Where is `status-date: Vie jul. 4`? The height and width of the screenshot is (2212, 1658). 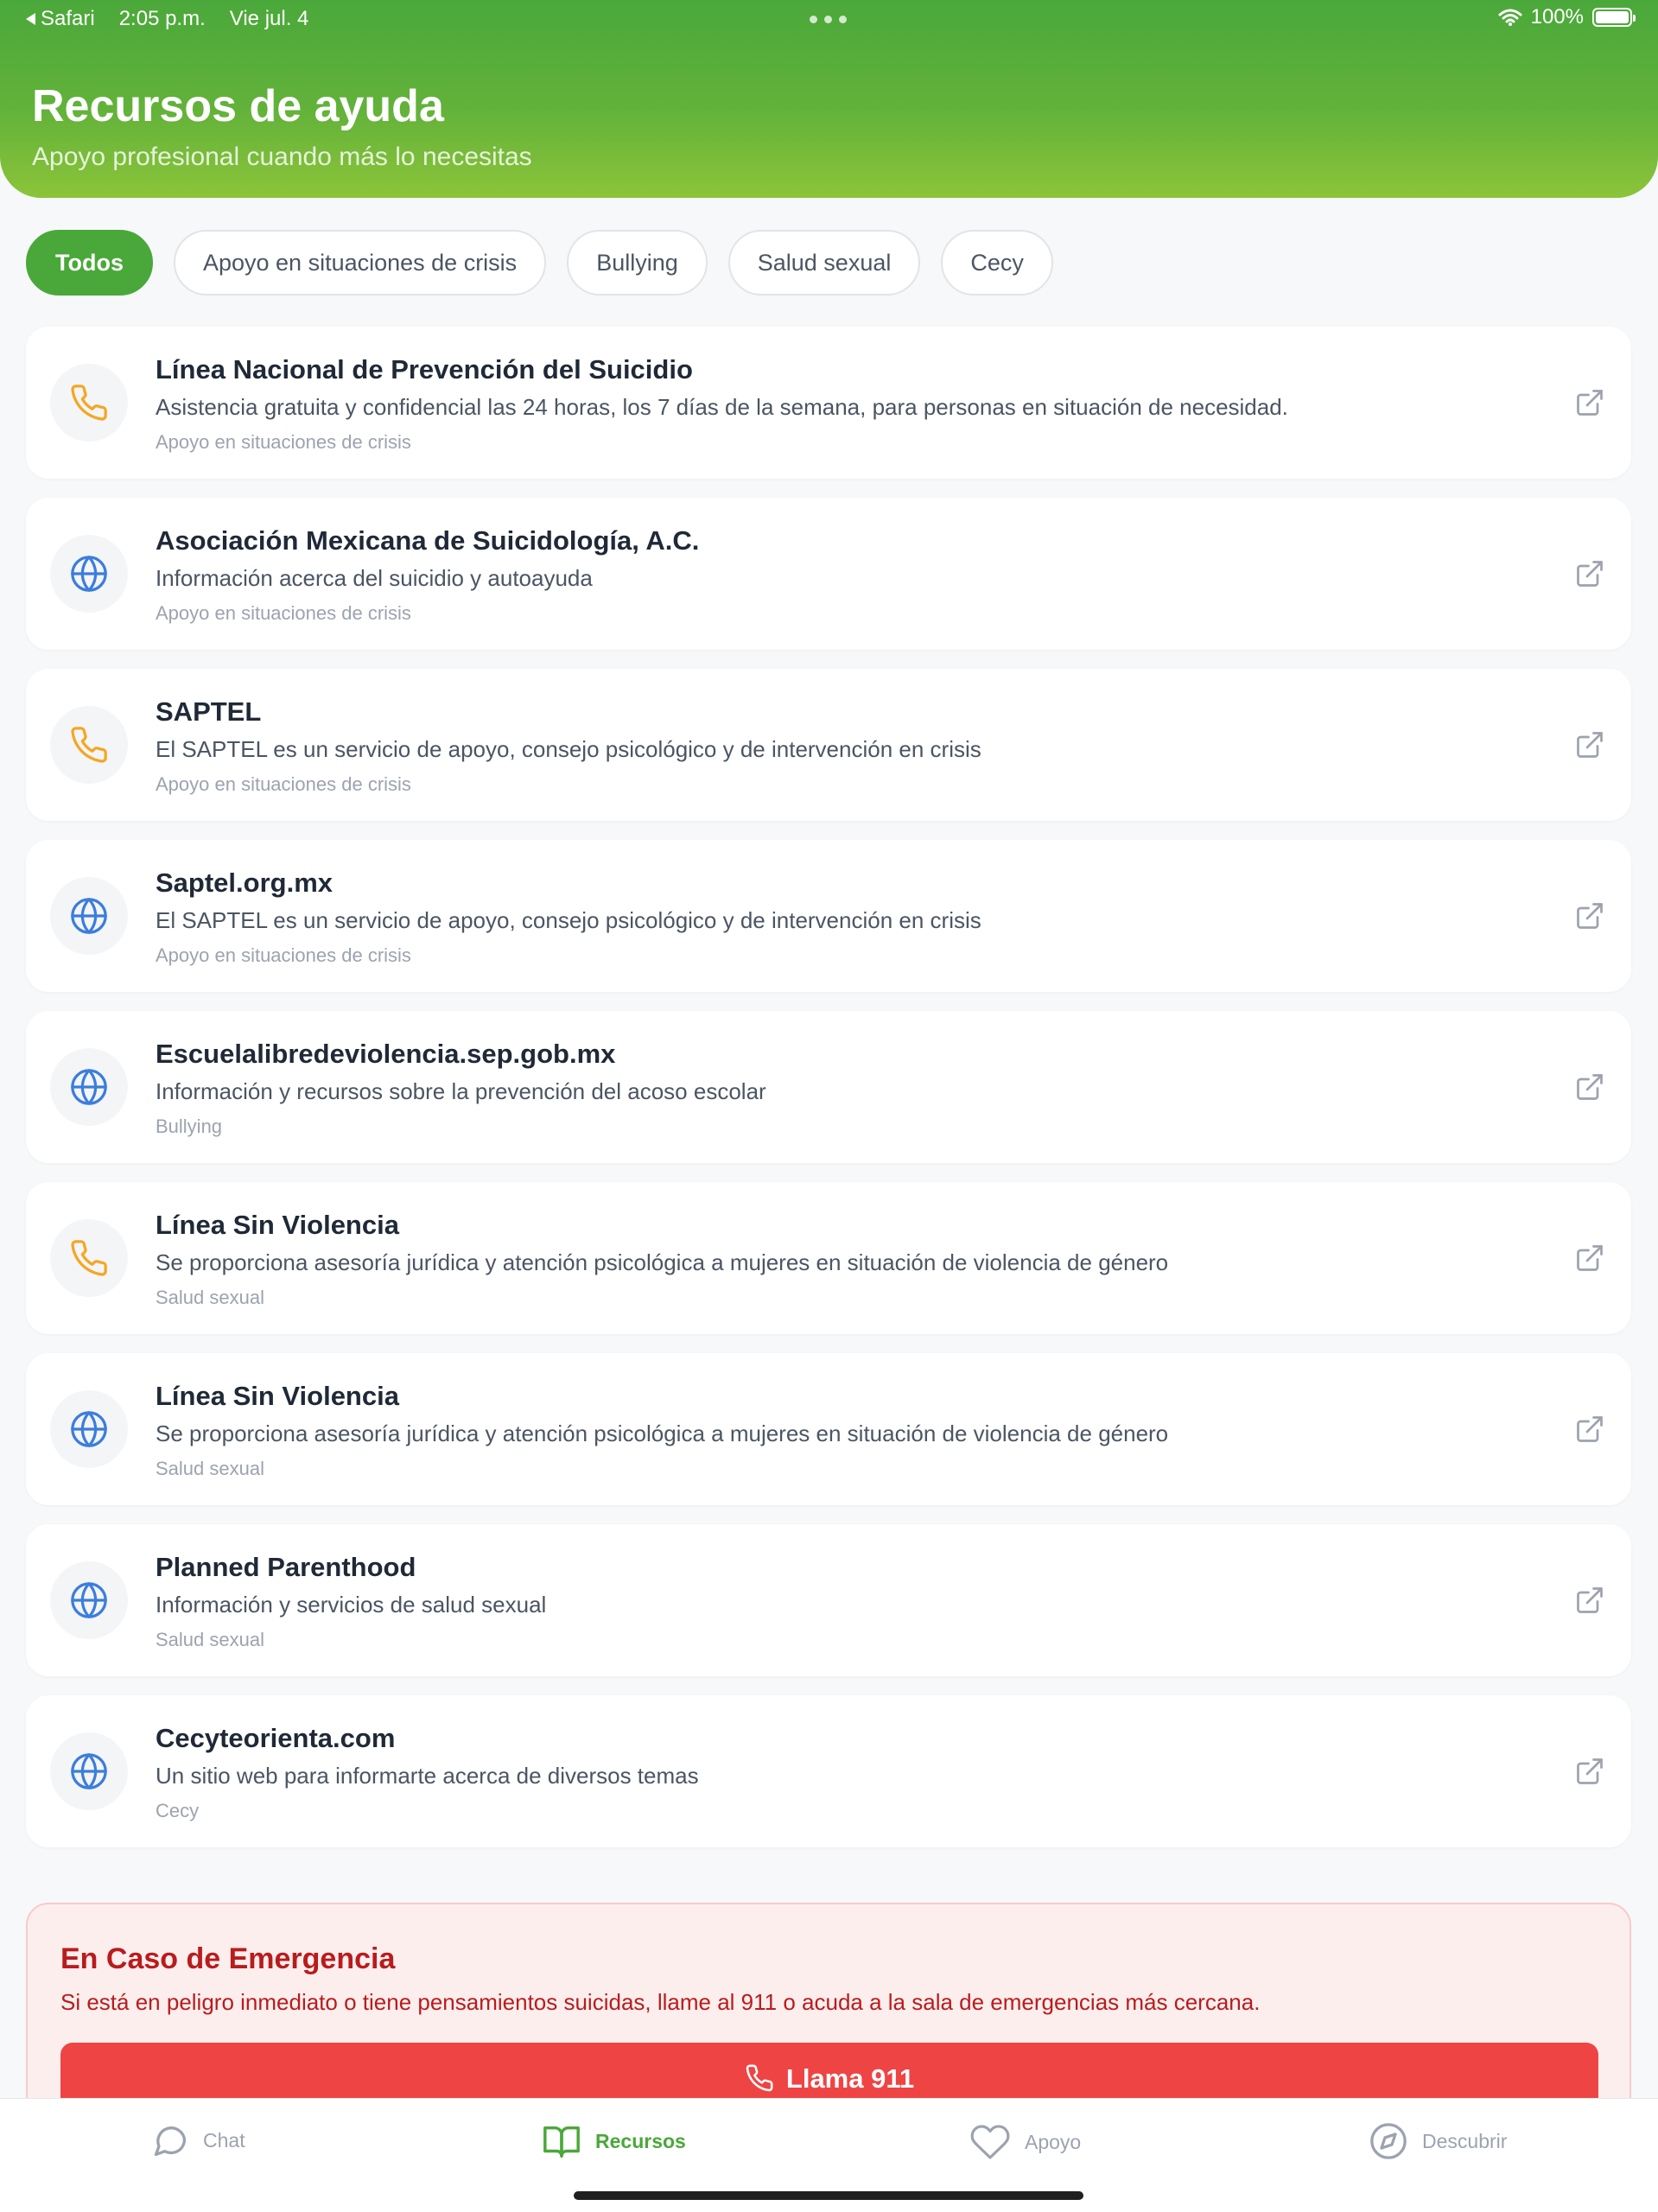
status-date: Vie jul. 4 is located at coordinates (269, 18).